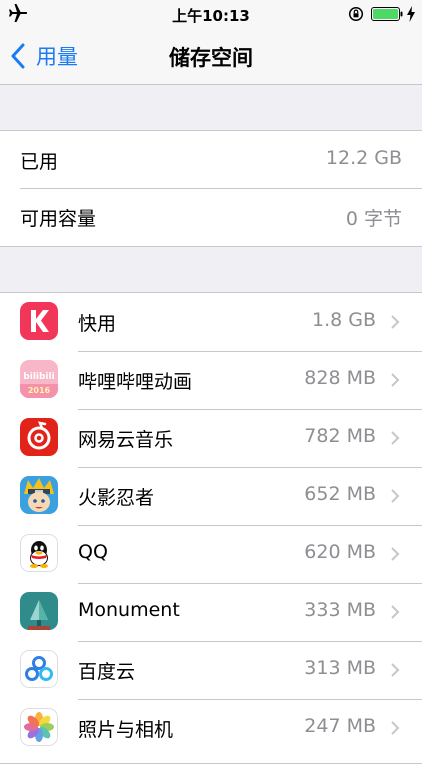 Image resolution: width=422 pixels, height=764 pixels. Describe the element at coordinates (340, 552) in the screenshot. I see `app-size: 620 MB` at that location.